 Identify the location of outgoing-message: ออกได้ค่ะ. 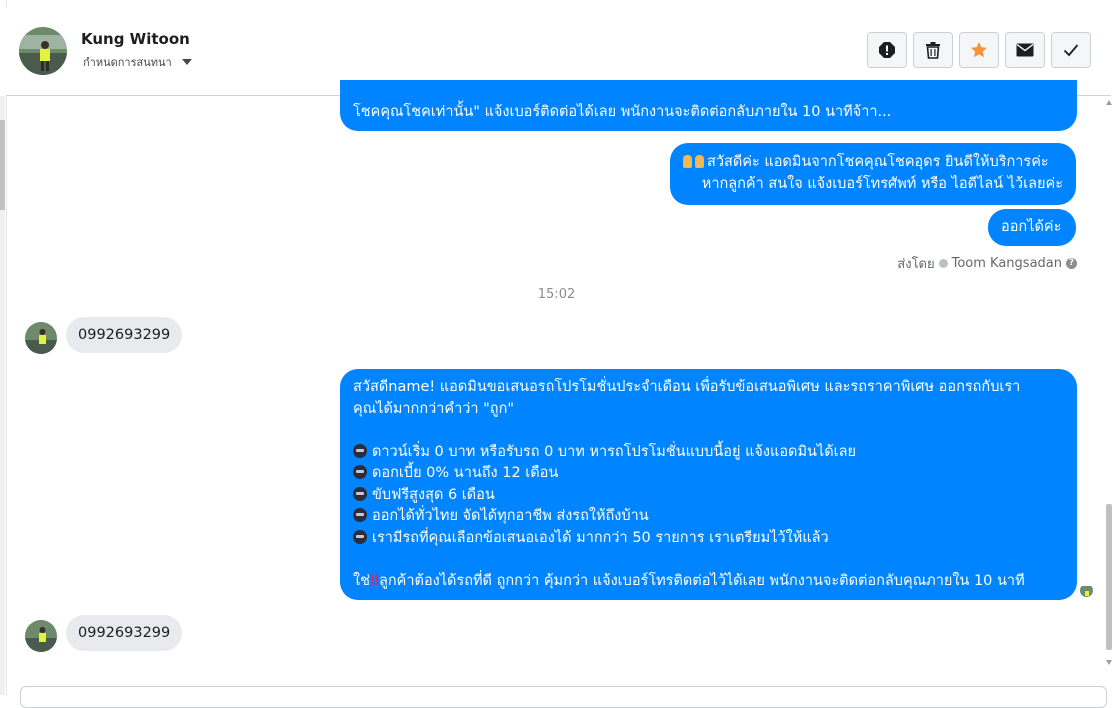
(1032, 227).